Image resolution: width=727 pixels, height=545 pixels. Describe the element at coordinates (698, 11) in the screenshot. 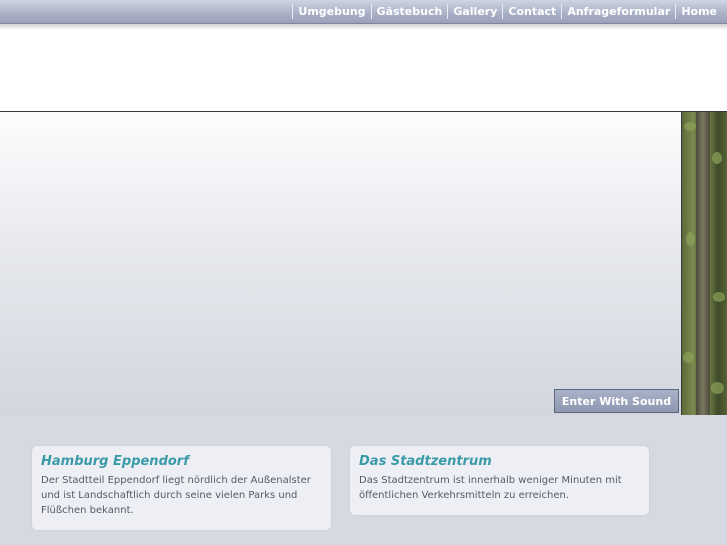

I see `nav-link-home: Home` at that location.